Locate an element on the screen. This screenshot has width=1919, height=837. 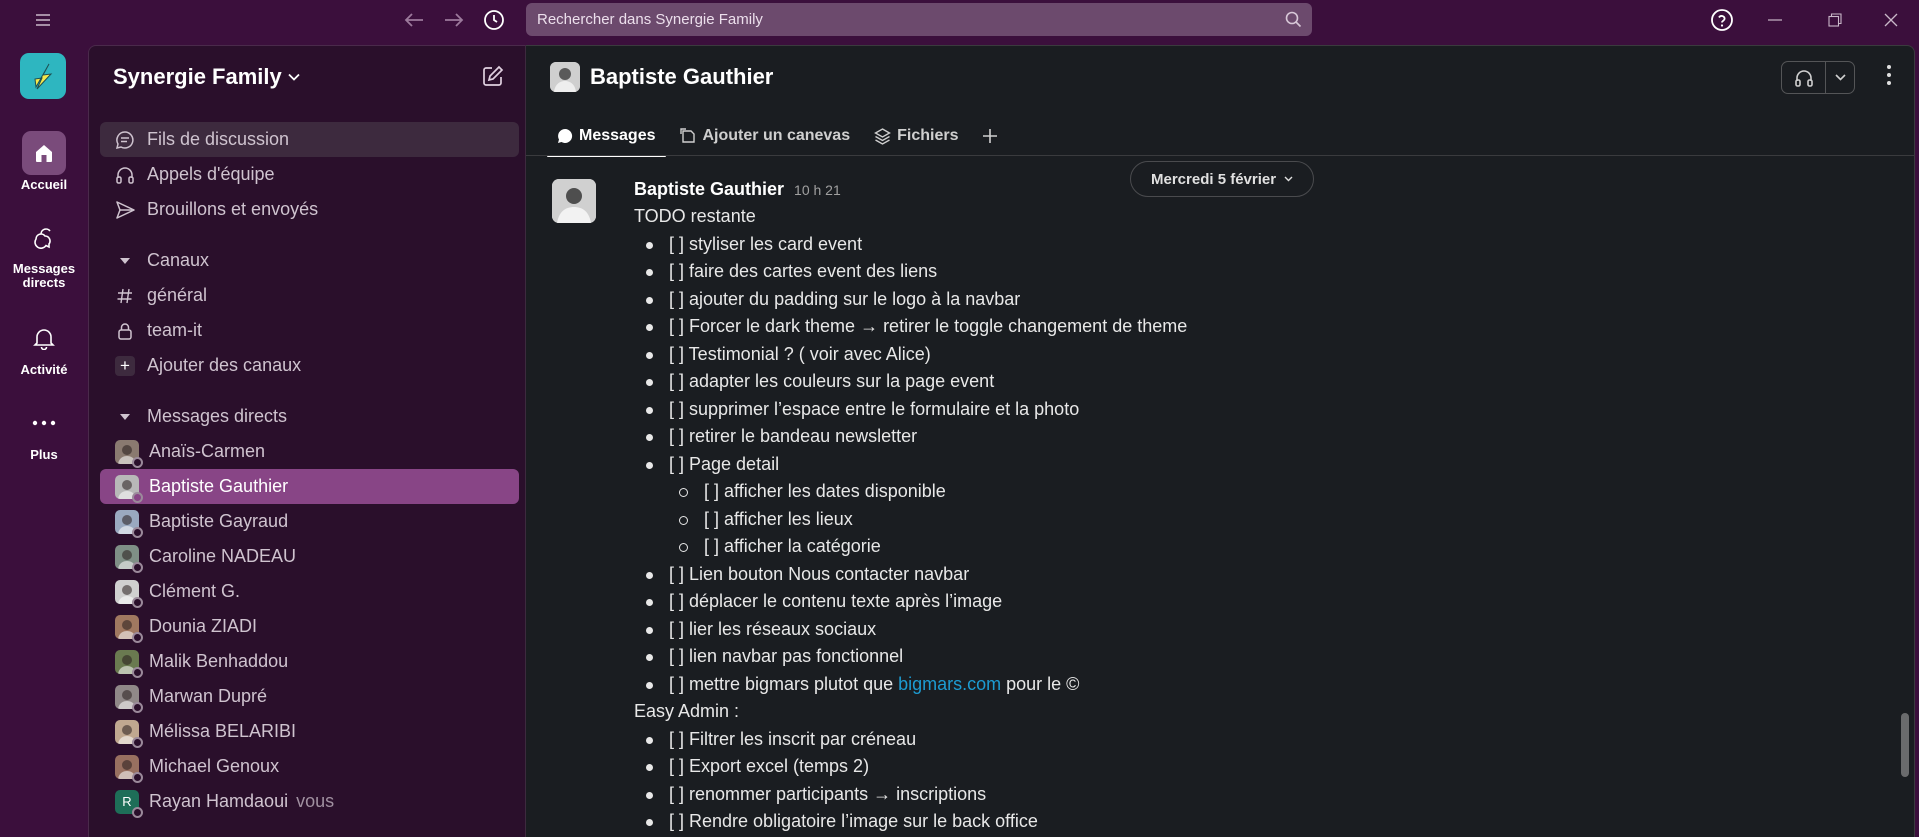
canvas-icon is located at coordinates (688, 136).